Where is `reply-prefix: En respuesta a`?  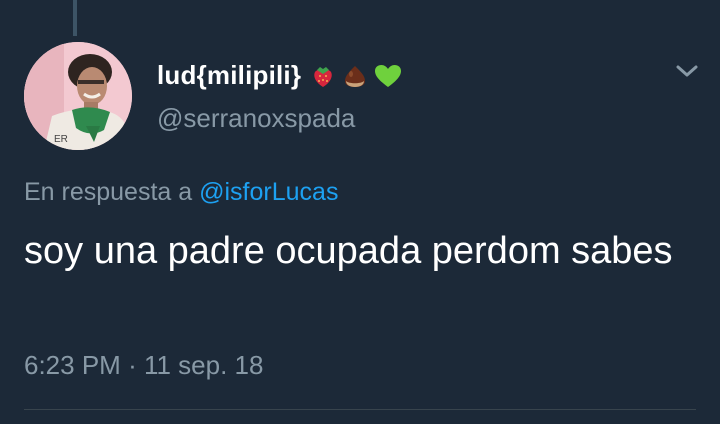 reply-prefix: En respuesta a is located at coordinates (108, 192).